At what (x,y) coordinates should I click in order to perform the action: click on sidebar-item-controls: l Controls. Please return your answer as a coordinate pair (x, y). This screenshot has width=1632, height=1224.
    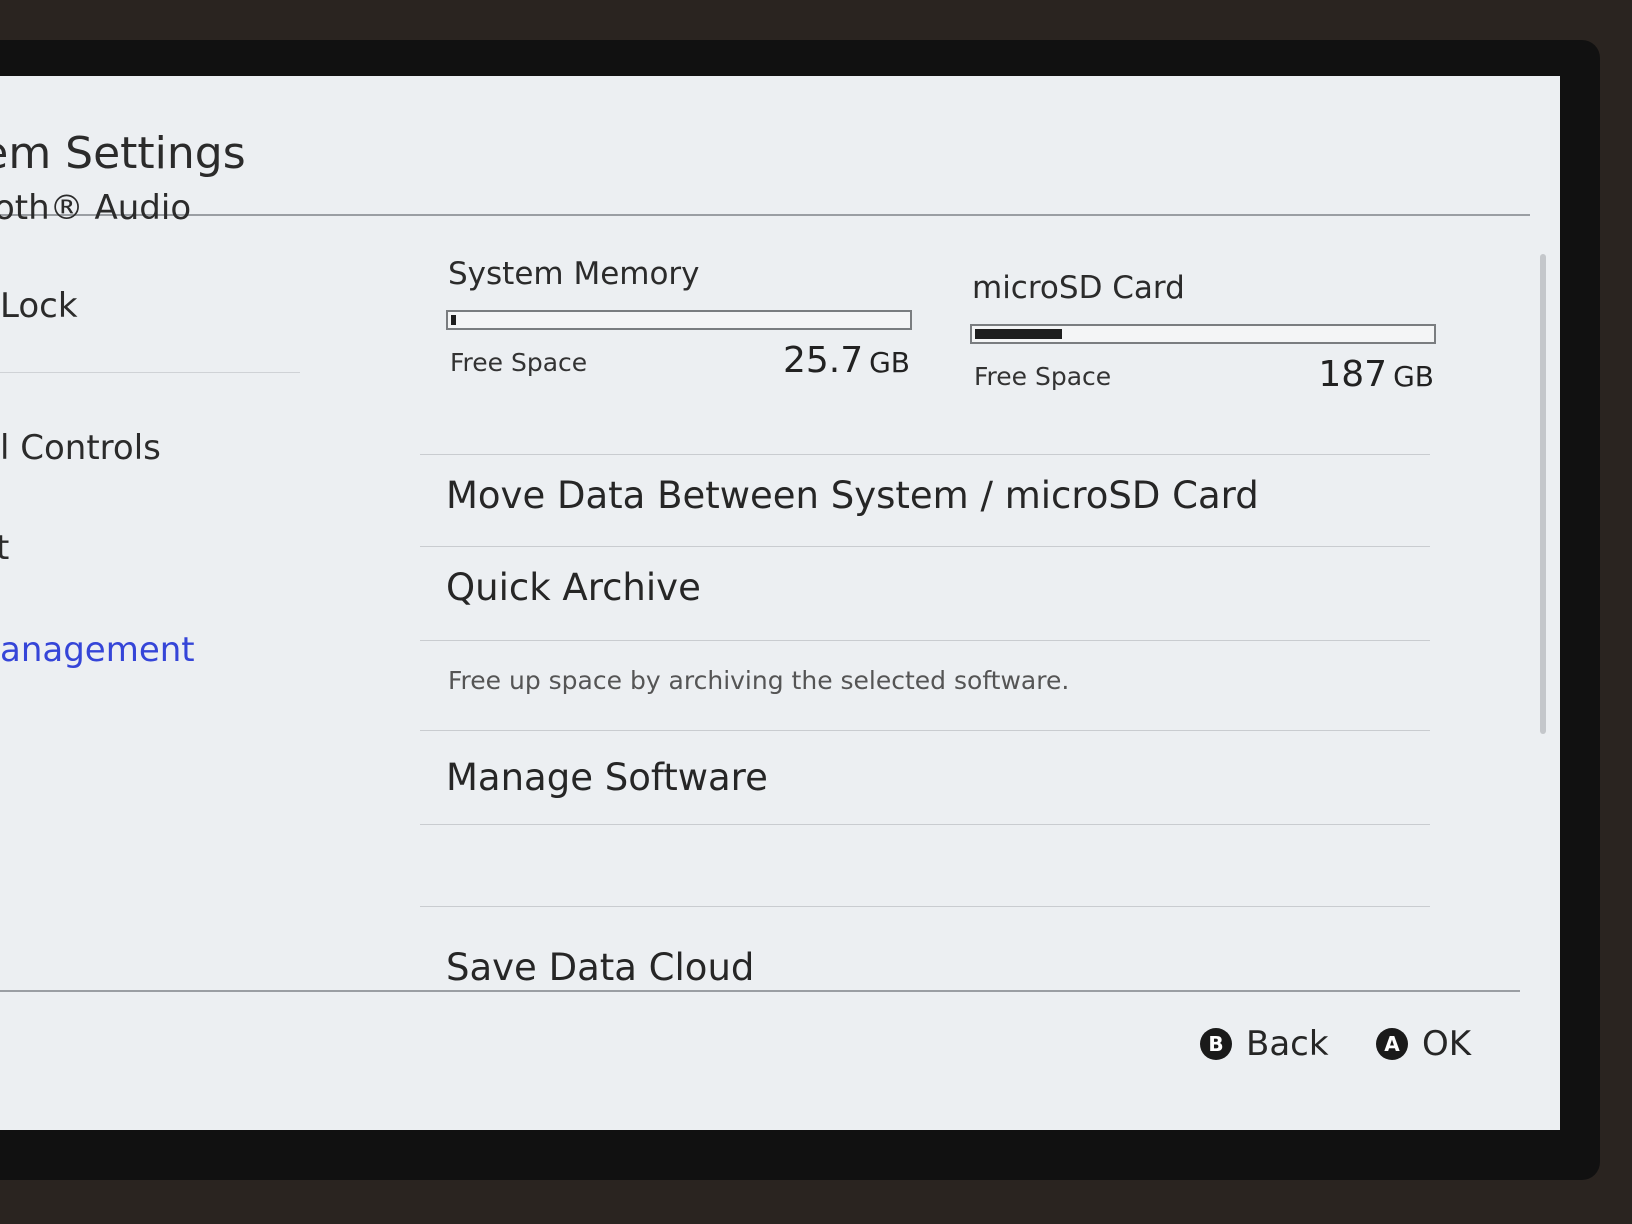
    Looking at the image, I should click on (80, 448).